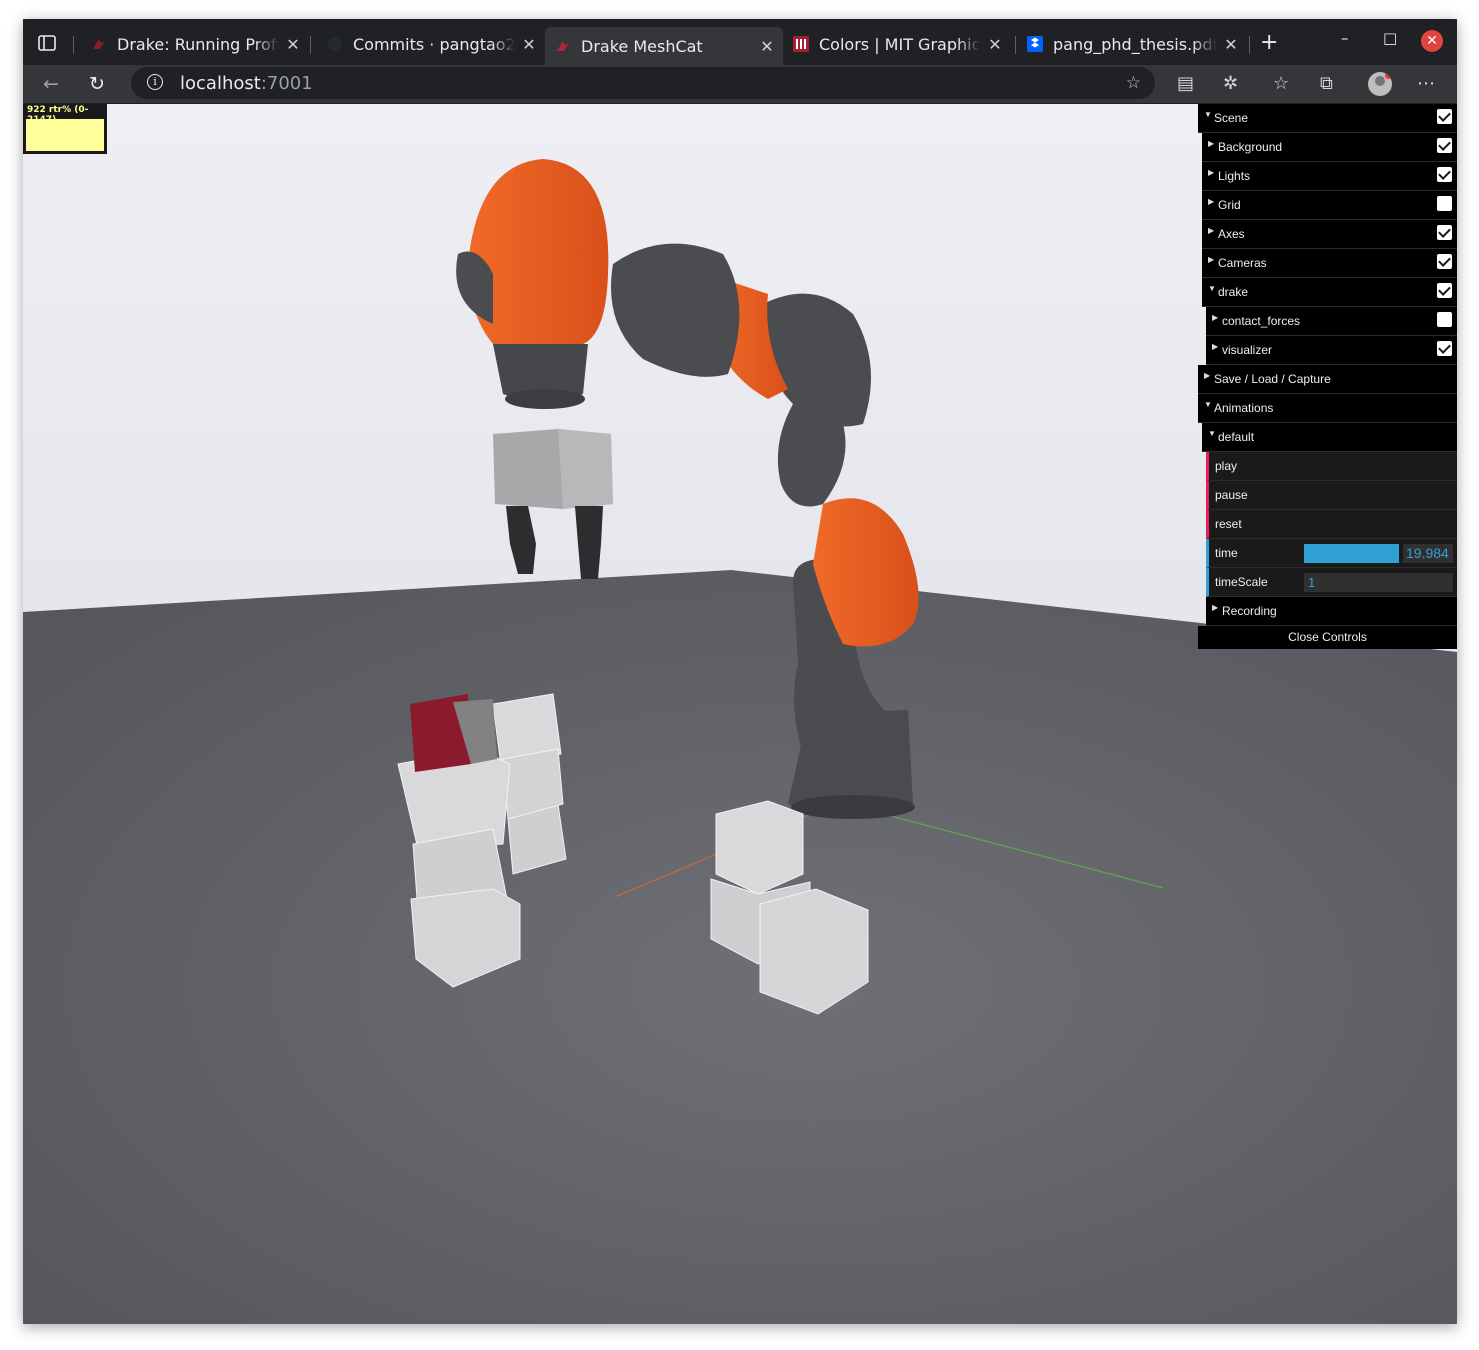 The height and width of the screenshot is (1350, 1479). Describe the element at coordinates (801, 44) in the screenshot. I see `mit-logo-icon` at that location.